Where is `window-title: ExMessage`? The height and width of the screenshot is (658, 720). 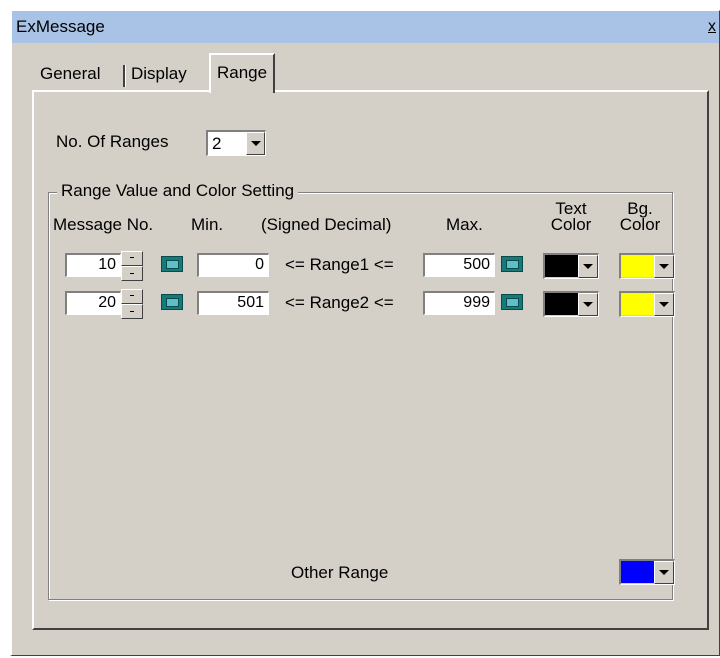 window-title: ExMessage is located at coordinates (60, 26).